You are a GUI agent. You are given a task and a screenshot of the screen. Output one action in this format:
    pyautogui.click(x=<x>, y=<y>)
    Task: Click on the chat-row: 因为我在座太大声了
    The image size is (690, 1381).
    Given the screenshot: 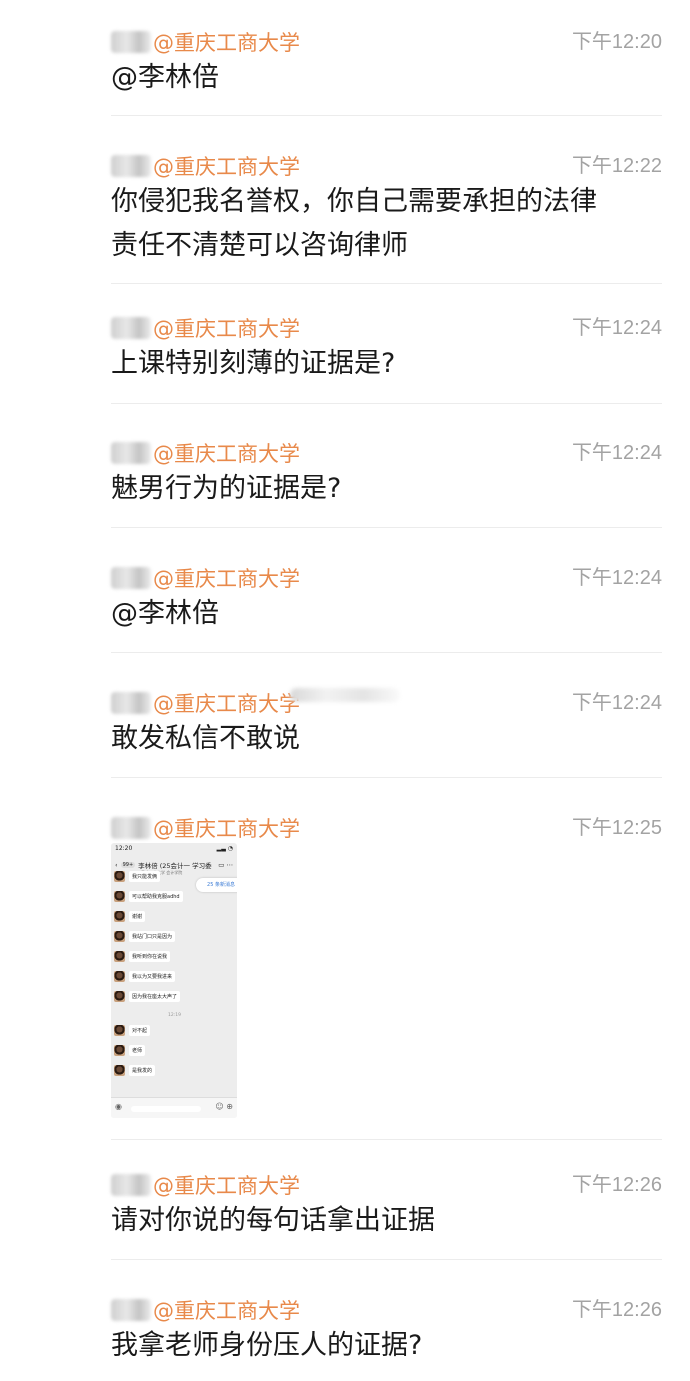 What is the action you would take?
    pyautogui.click(x=147, y=996)
    